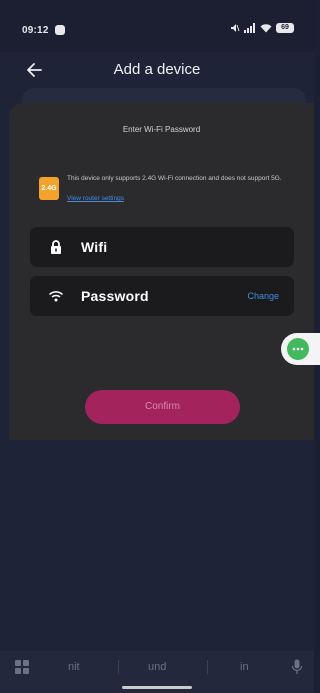 This screenshot has width=320, height=693. Describe the element at coordinates (157, 26) in the screenshot. I see `status-bar: 09:12 69` at that location.